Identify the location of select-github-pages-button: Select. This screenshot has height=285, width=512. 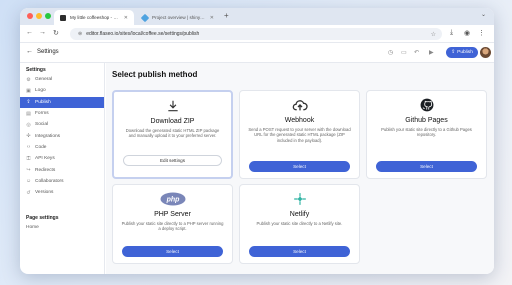
(426, 166).